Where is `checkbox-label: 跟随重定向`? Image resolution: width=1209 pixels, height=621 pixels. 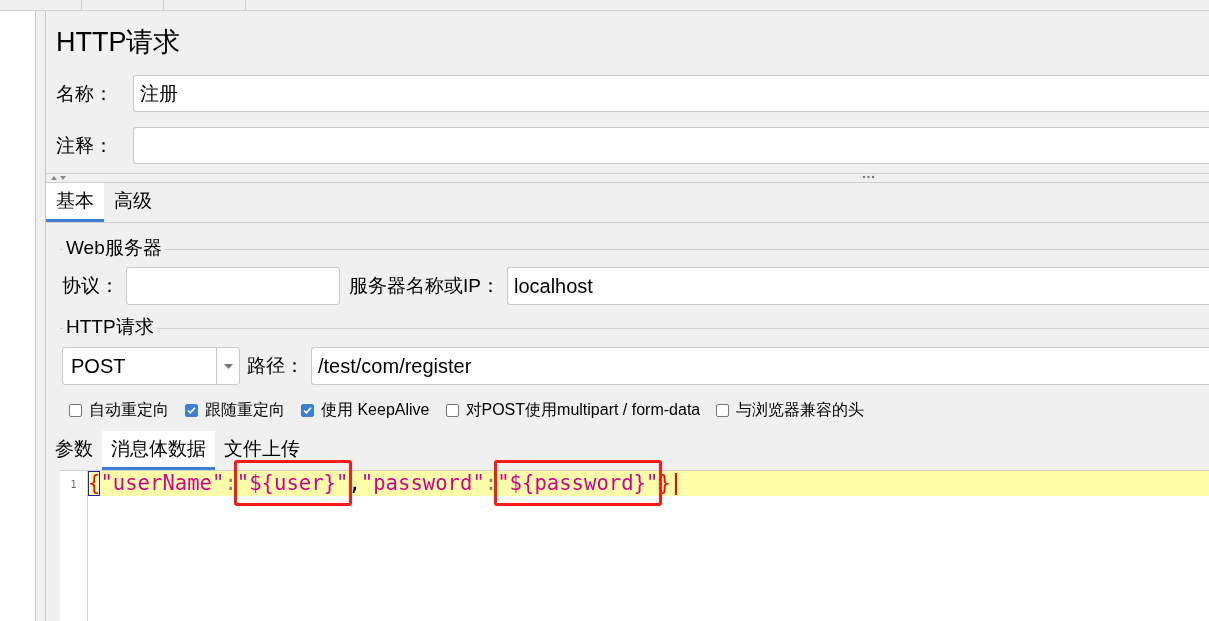 checkbox-label: 跟随重定向 is located at coordinates (245, 410).